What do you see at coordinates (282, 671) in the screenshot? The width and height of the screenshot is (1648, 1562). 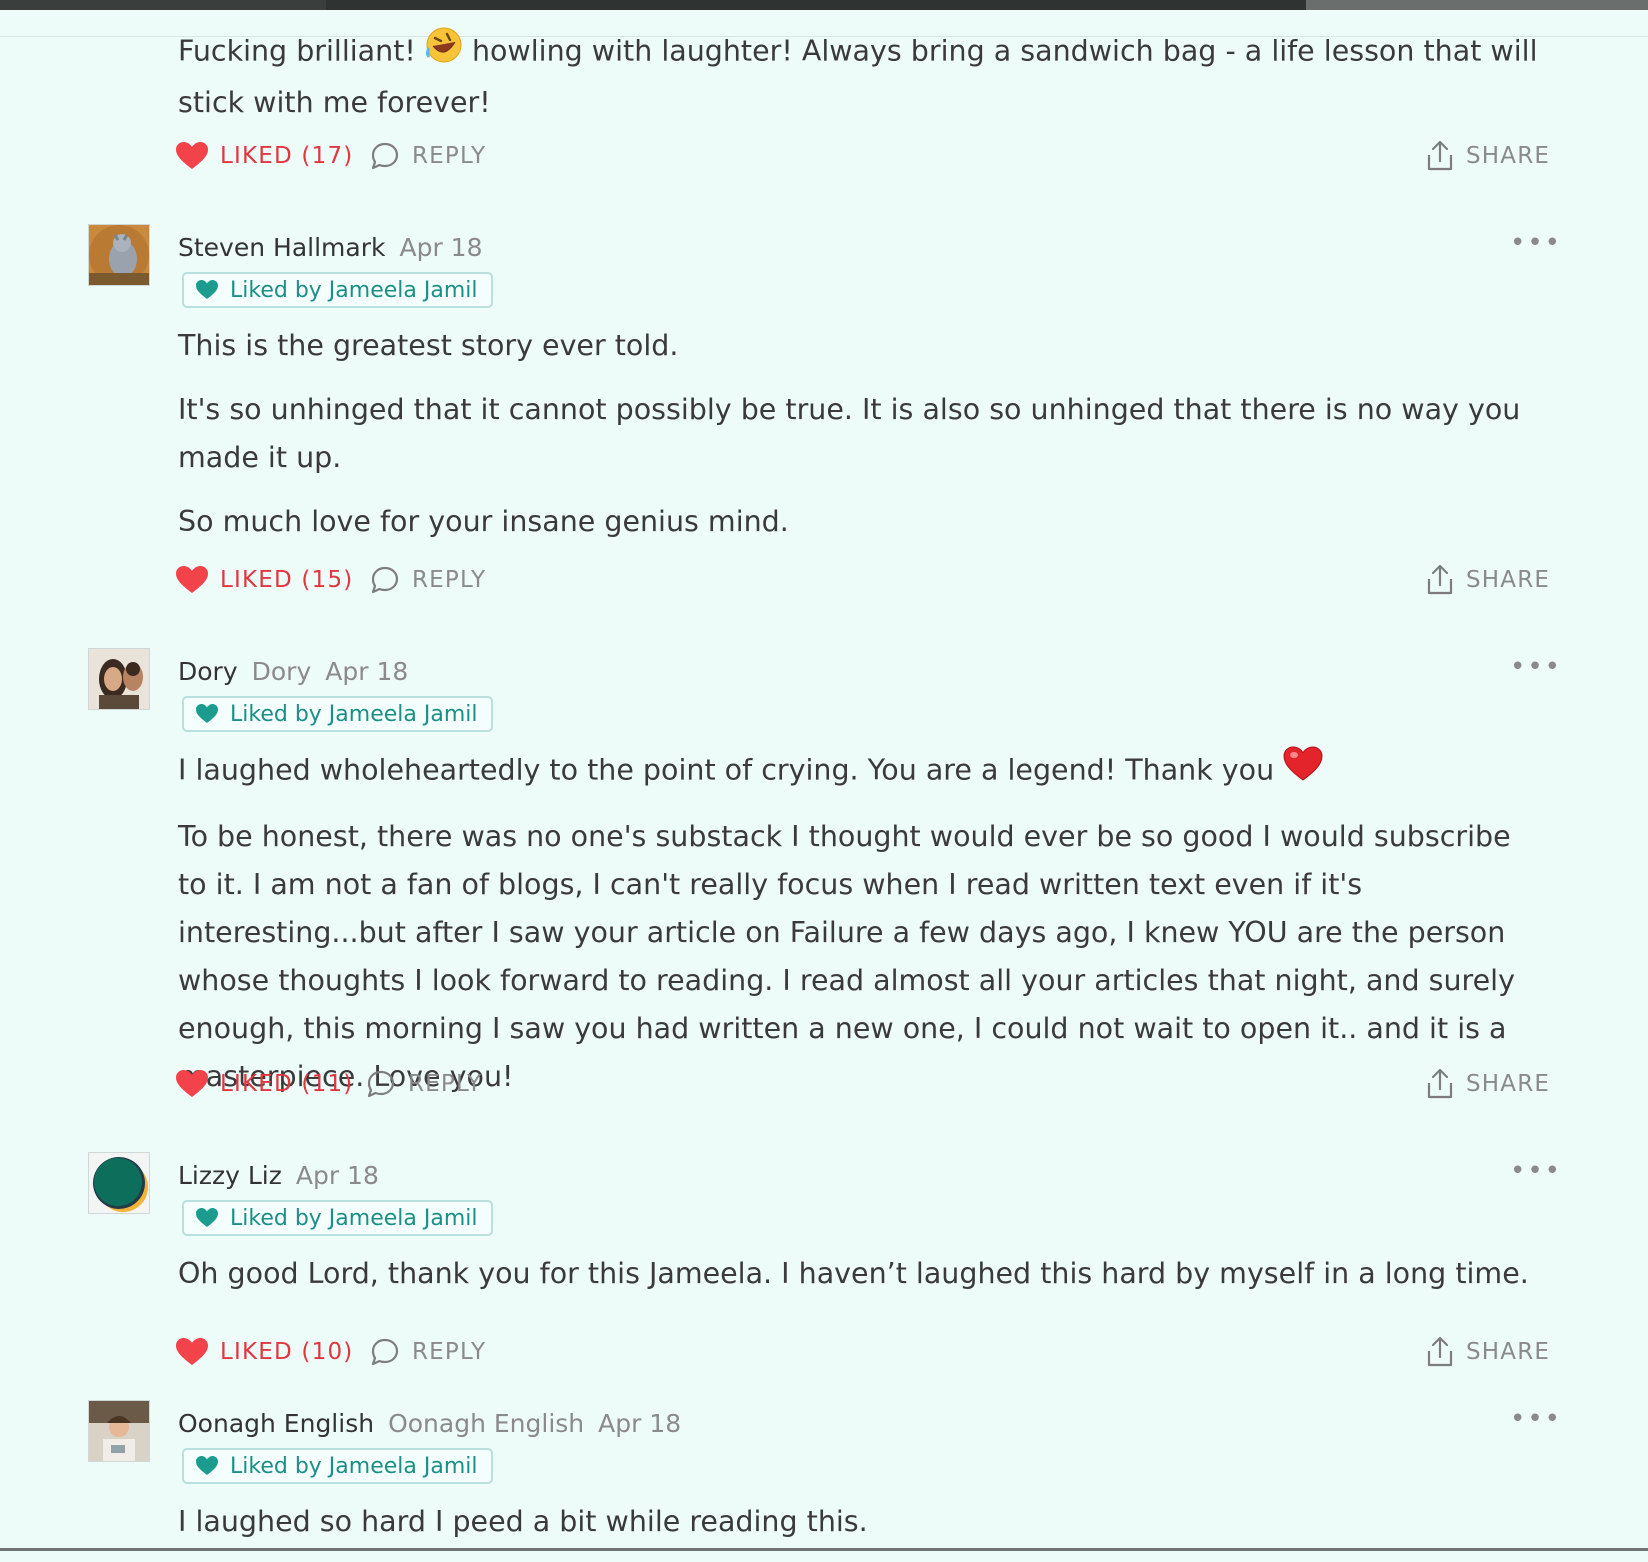 I see `author-handle: Dory` at bounding box center [282, 671].